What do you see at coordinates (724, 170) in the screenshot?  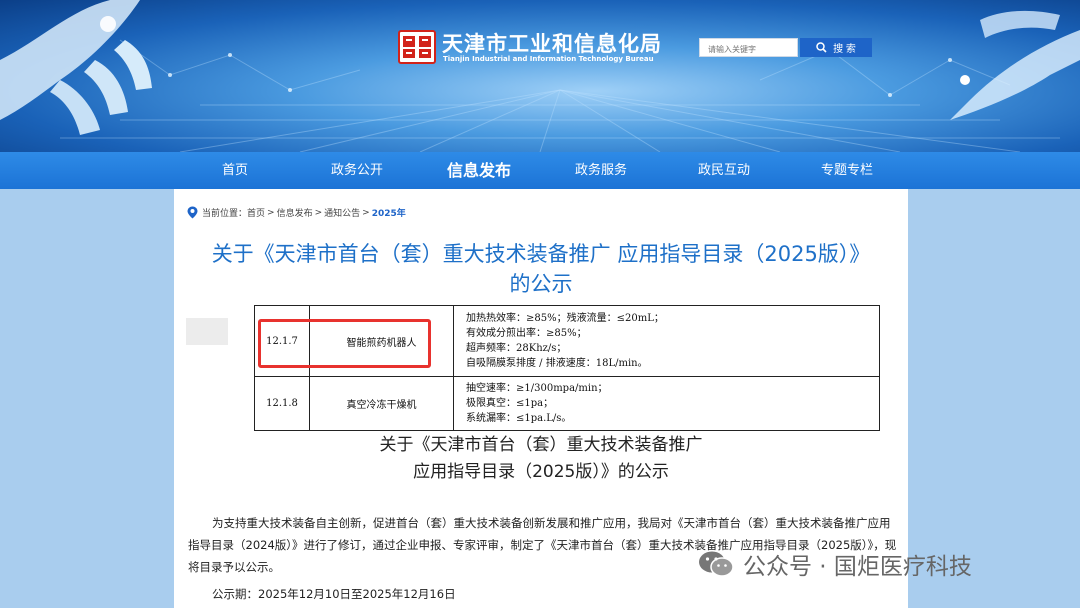 I see `nav-item-public-interaction: 政民互动` at bounding box center [724, 170].